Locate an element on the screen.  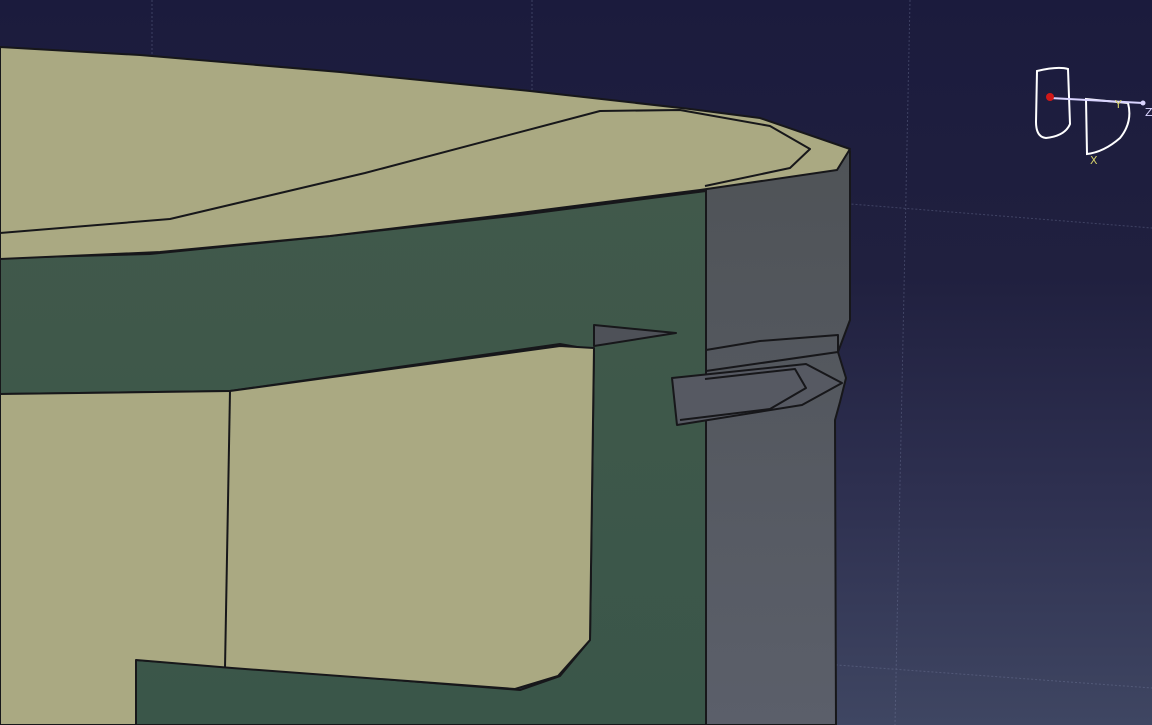
compass-left-shape is located at coordinates (1053, 103).